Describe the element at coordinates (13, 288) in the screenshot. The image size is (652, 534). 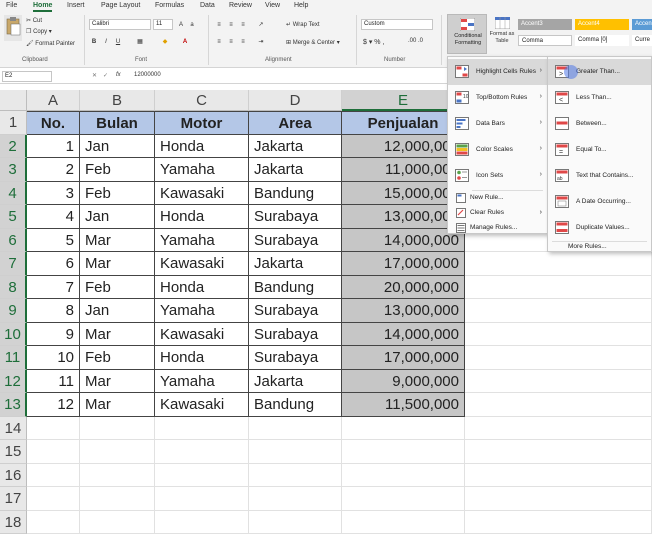
I see `row-header-8: 8` at that location.